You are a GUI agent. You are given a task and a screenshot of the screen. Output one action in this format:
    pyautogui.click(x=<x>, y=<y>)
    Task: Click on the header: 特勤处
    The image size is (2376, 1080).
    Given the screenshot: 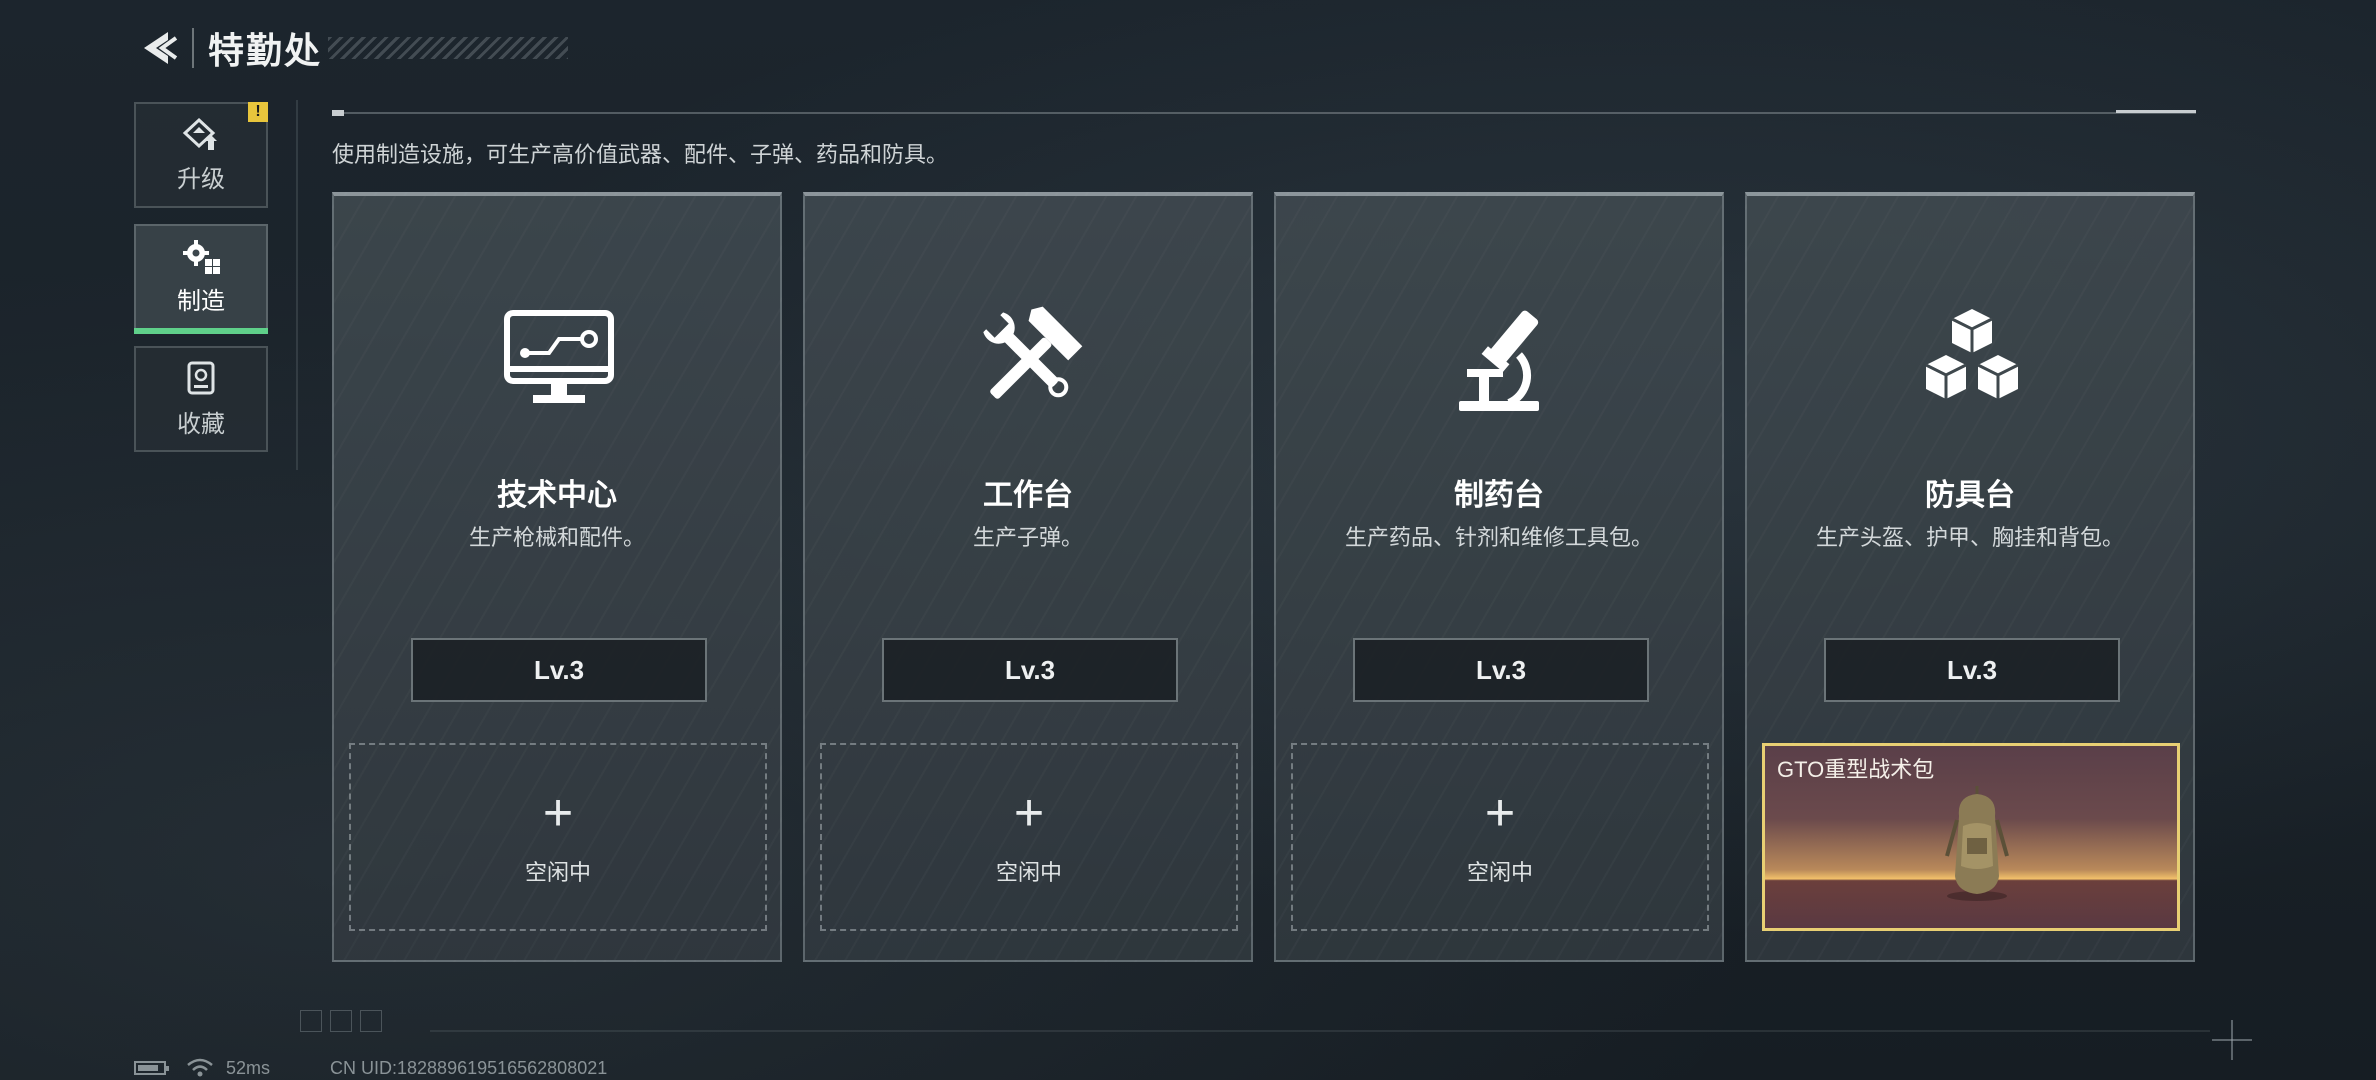 What is the action you would take?
    pyautogui.click(x=351, y=48)
    